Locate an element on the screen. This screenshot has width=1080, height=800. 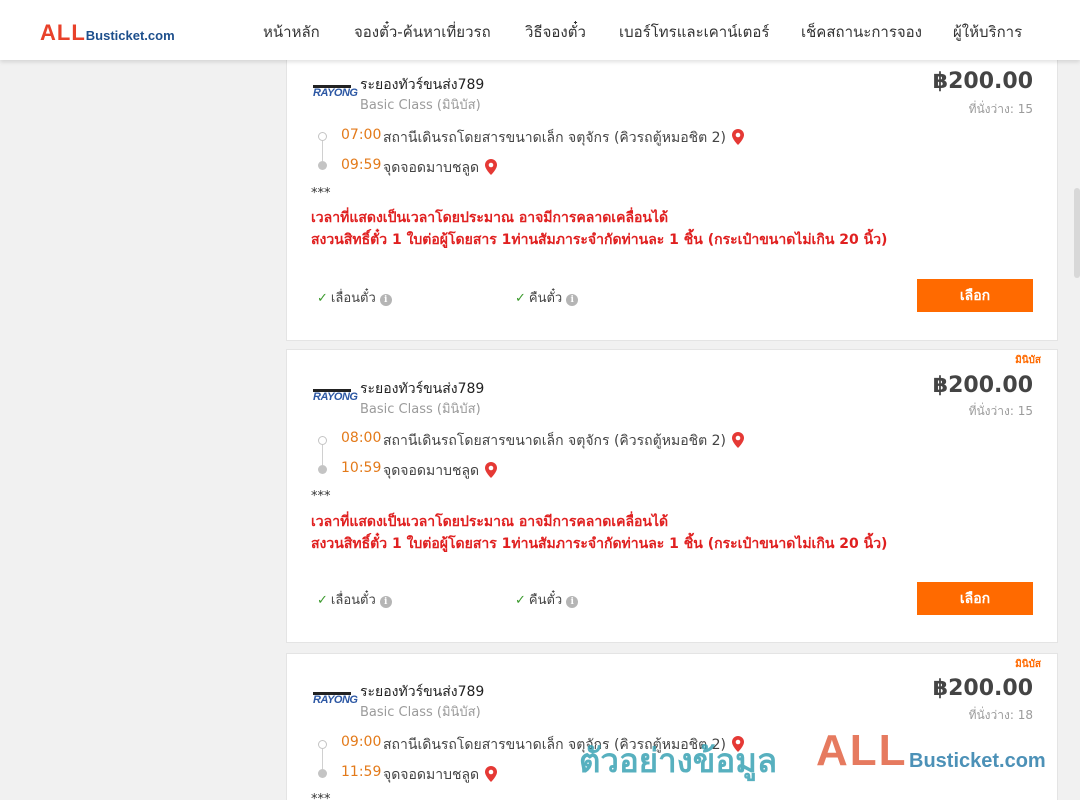
arrive-time: 10:59 is located at coordinates (361, 468).